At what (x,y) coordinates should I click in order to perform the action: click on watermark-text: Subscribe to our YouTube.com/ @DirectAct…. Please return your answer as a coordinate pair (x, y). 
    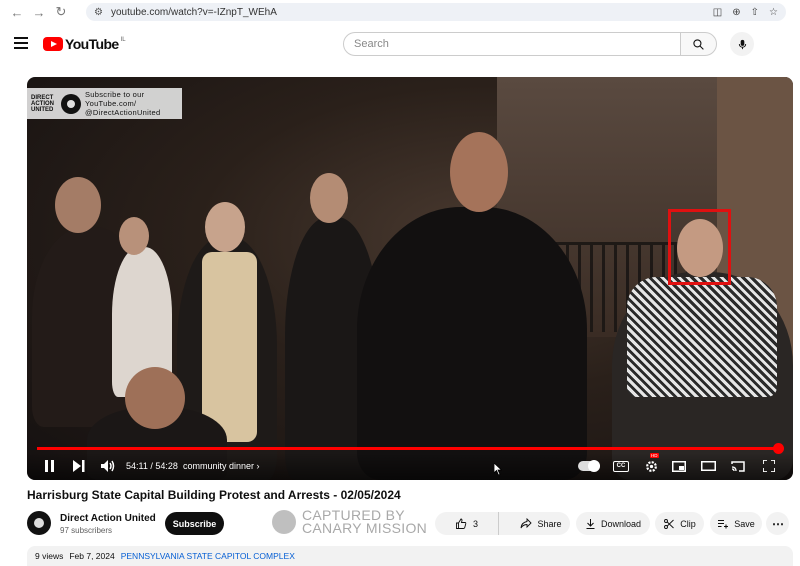
    Looking at the image, I should click on (123, 103).